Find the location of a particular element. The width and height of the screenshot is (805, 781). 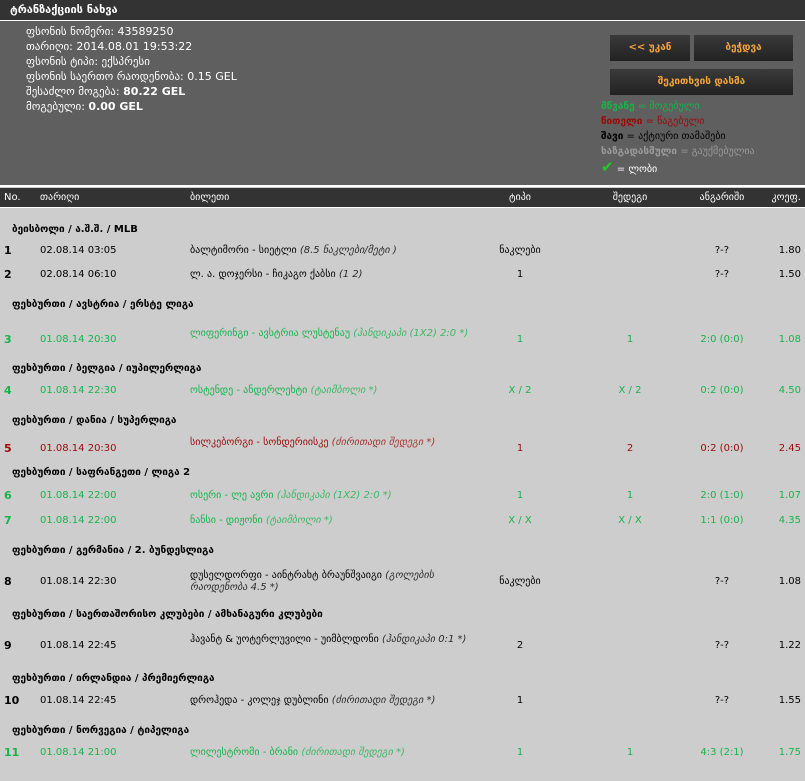

possible-win-label: შესაძლო მოგება: is located at coordinates (73, 91).